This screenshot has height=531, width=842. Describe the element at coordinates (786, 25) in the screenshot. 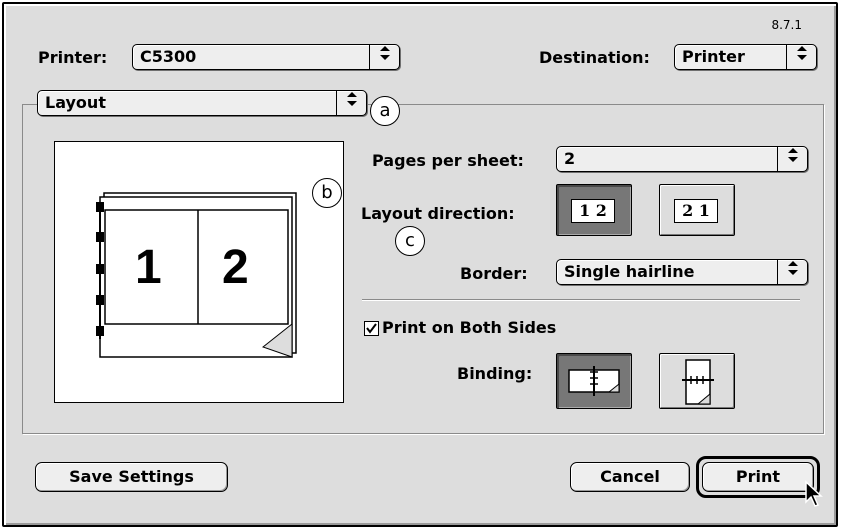

I see `version-label: 8.7.1` at that location.